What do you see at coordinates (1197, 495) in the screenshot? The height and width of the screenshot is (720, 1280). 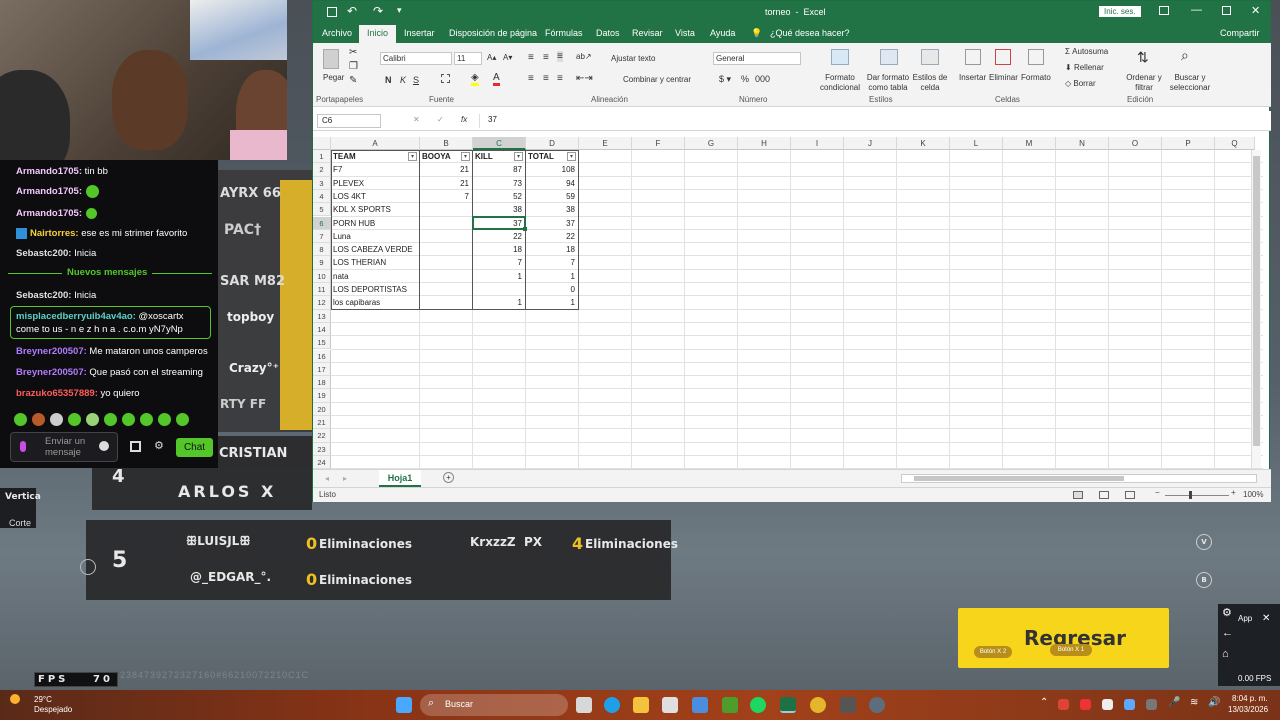 I see `zoom-slider` at bounding box center [1197, 495].